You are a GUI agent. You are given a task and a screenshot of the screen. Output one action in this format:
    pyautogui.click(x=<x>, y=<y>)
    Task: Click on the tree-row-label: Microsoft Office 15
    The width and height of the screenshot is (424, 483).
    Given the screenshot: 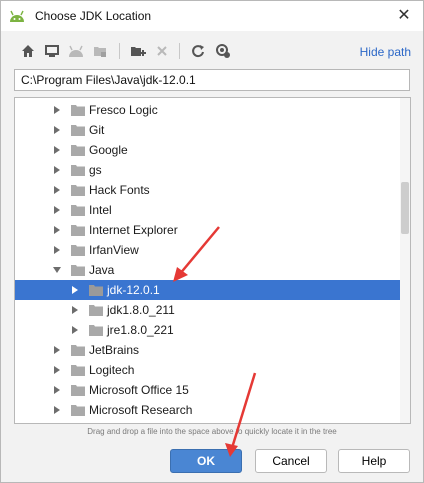 What is the action you would take?
    pyautogui.click(x=139, y=390)
    